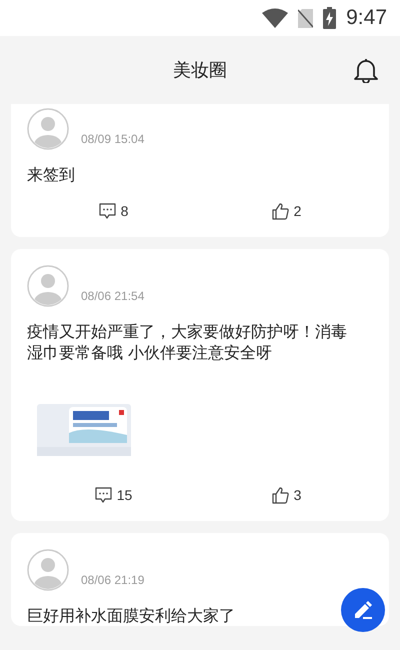 This screenshot has height=650, width=400. Describe the element at coordinates (200, 579) in the screenshot. I see `post-card: 08/06 21:19 巨好用补水面膜安利给大家了` at that location.